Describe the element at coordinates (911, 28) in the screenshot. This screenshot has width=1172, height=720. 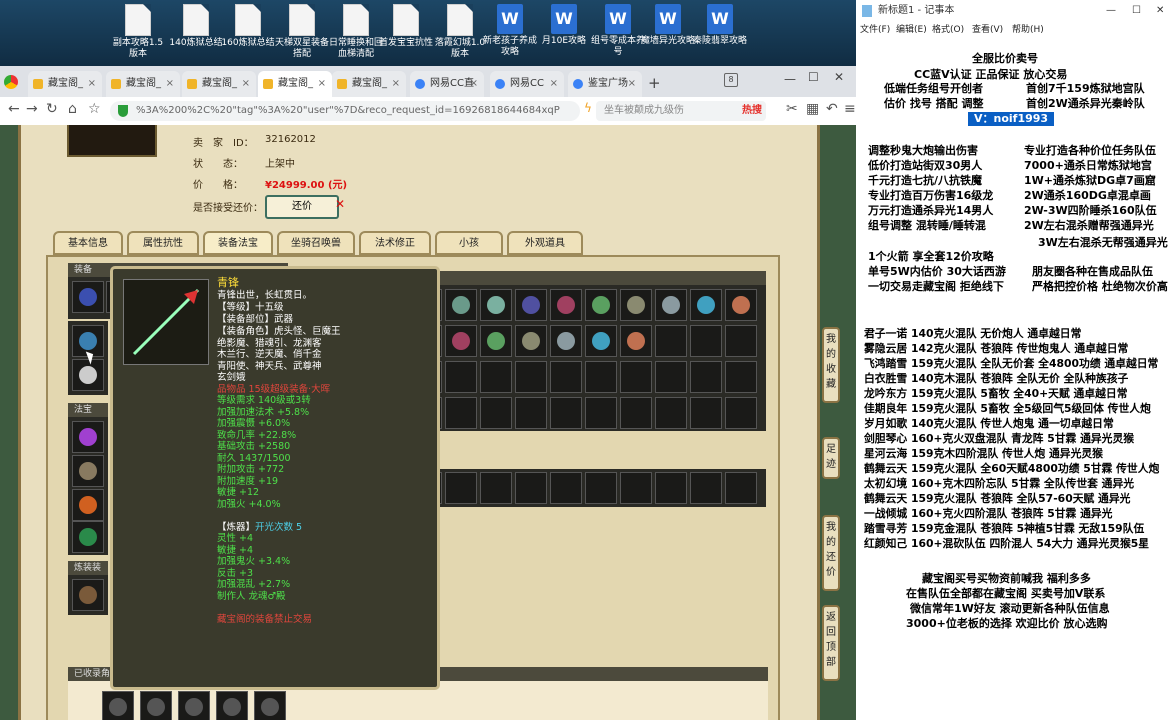
I see `notepad-menu-item: 编辑(E)` at that location.